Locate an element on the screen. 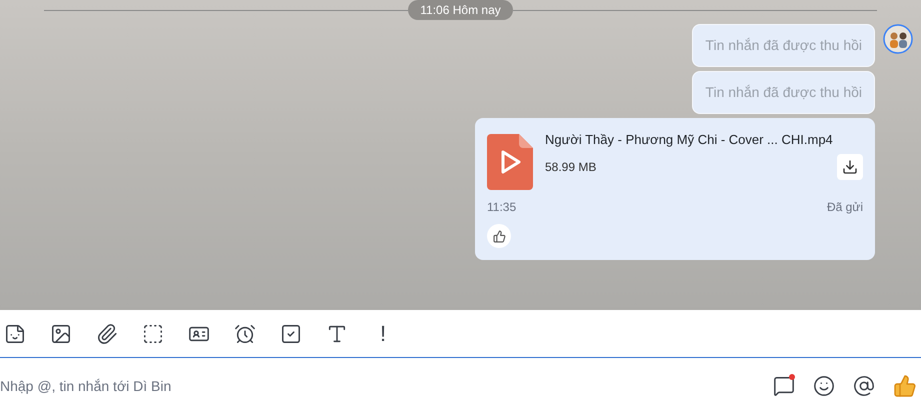 The image size is (921, 414). important-button: ! is located at coordinates (383, 333).